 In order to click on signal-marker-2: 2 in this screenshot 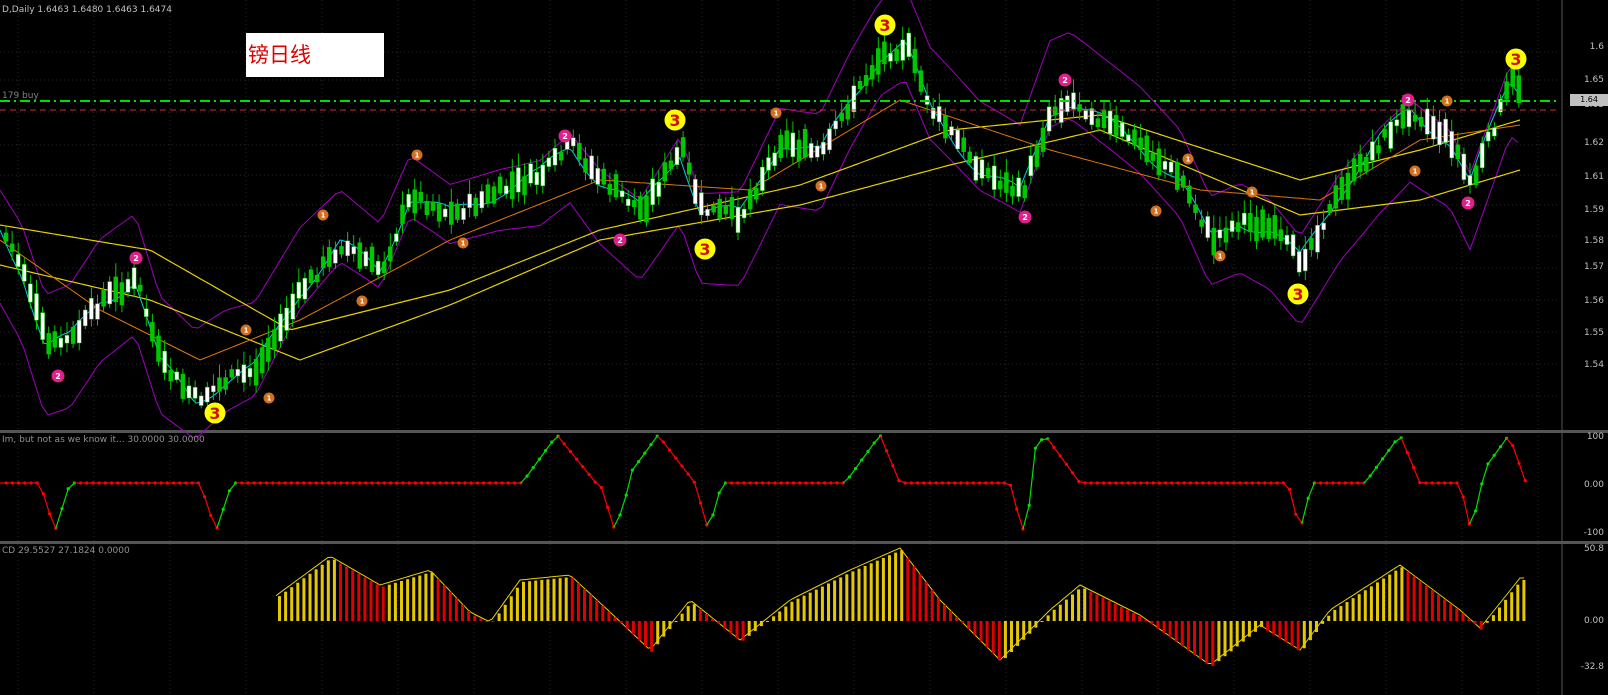, I will do `click(58, 376)`.